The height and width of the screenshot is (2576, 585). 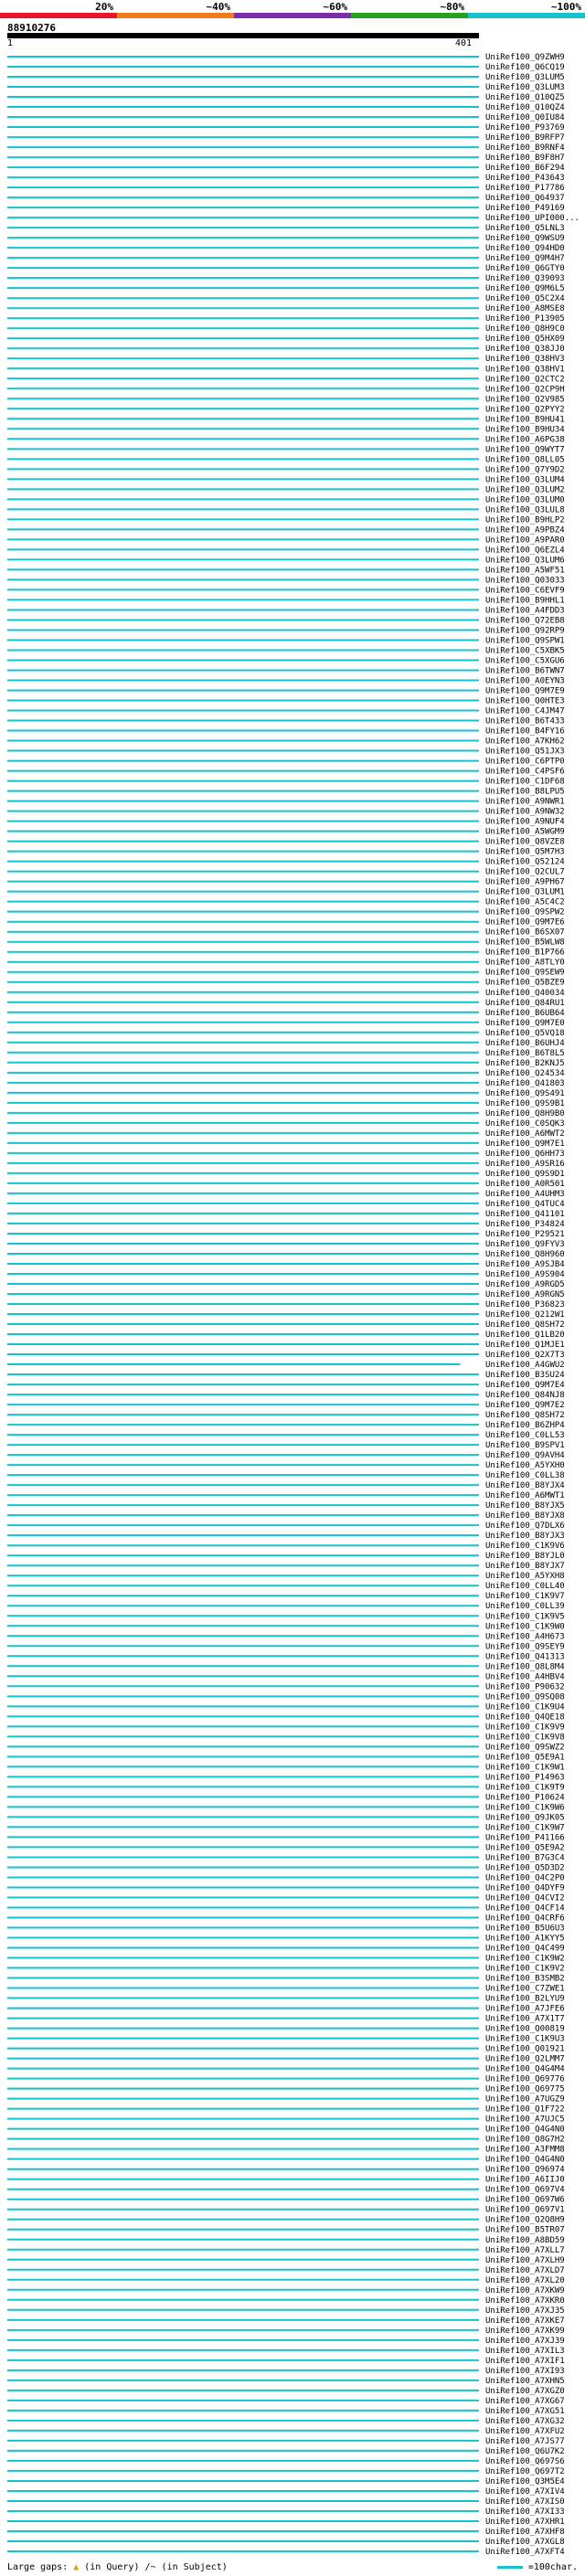 I want to click on hit-id-label: UniRef100_Q5E9A1, so click(x=525, y=1757).